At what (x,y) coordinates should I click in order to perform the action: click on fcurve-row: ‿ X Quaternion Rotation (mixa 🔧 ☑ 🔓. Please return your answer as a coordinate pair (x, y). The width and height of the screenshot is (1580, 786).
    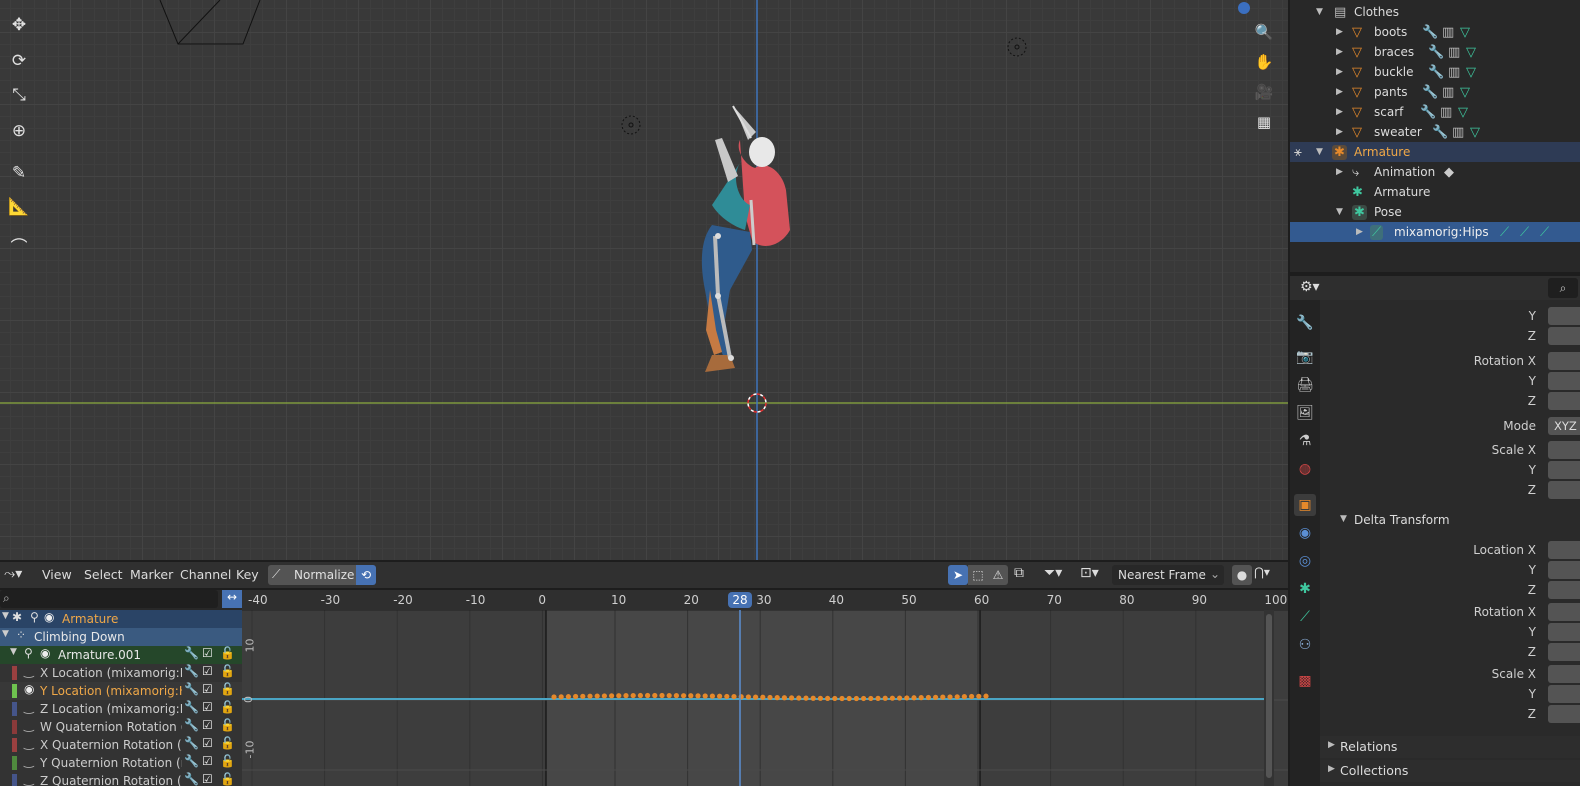
    Looking at the image, I should click on (121, 745).